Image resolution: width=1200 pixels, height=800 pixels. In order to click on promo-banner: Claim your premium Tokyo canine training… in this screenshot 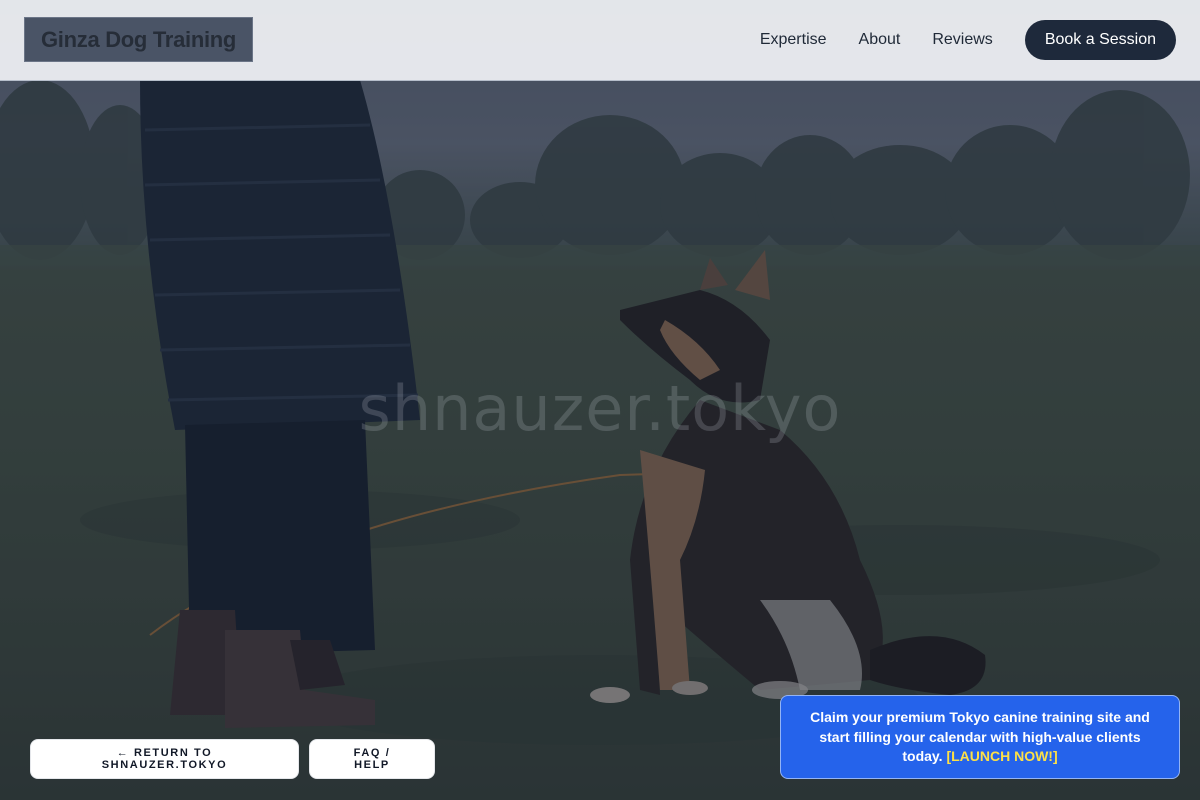, I will do `click(980, 737)`.